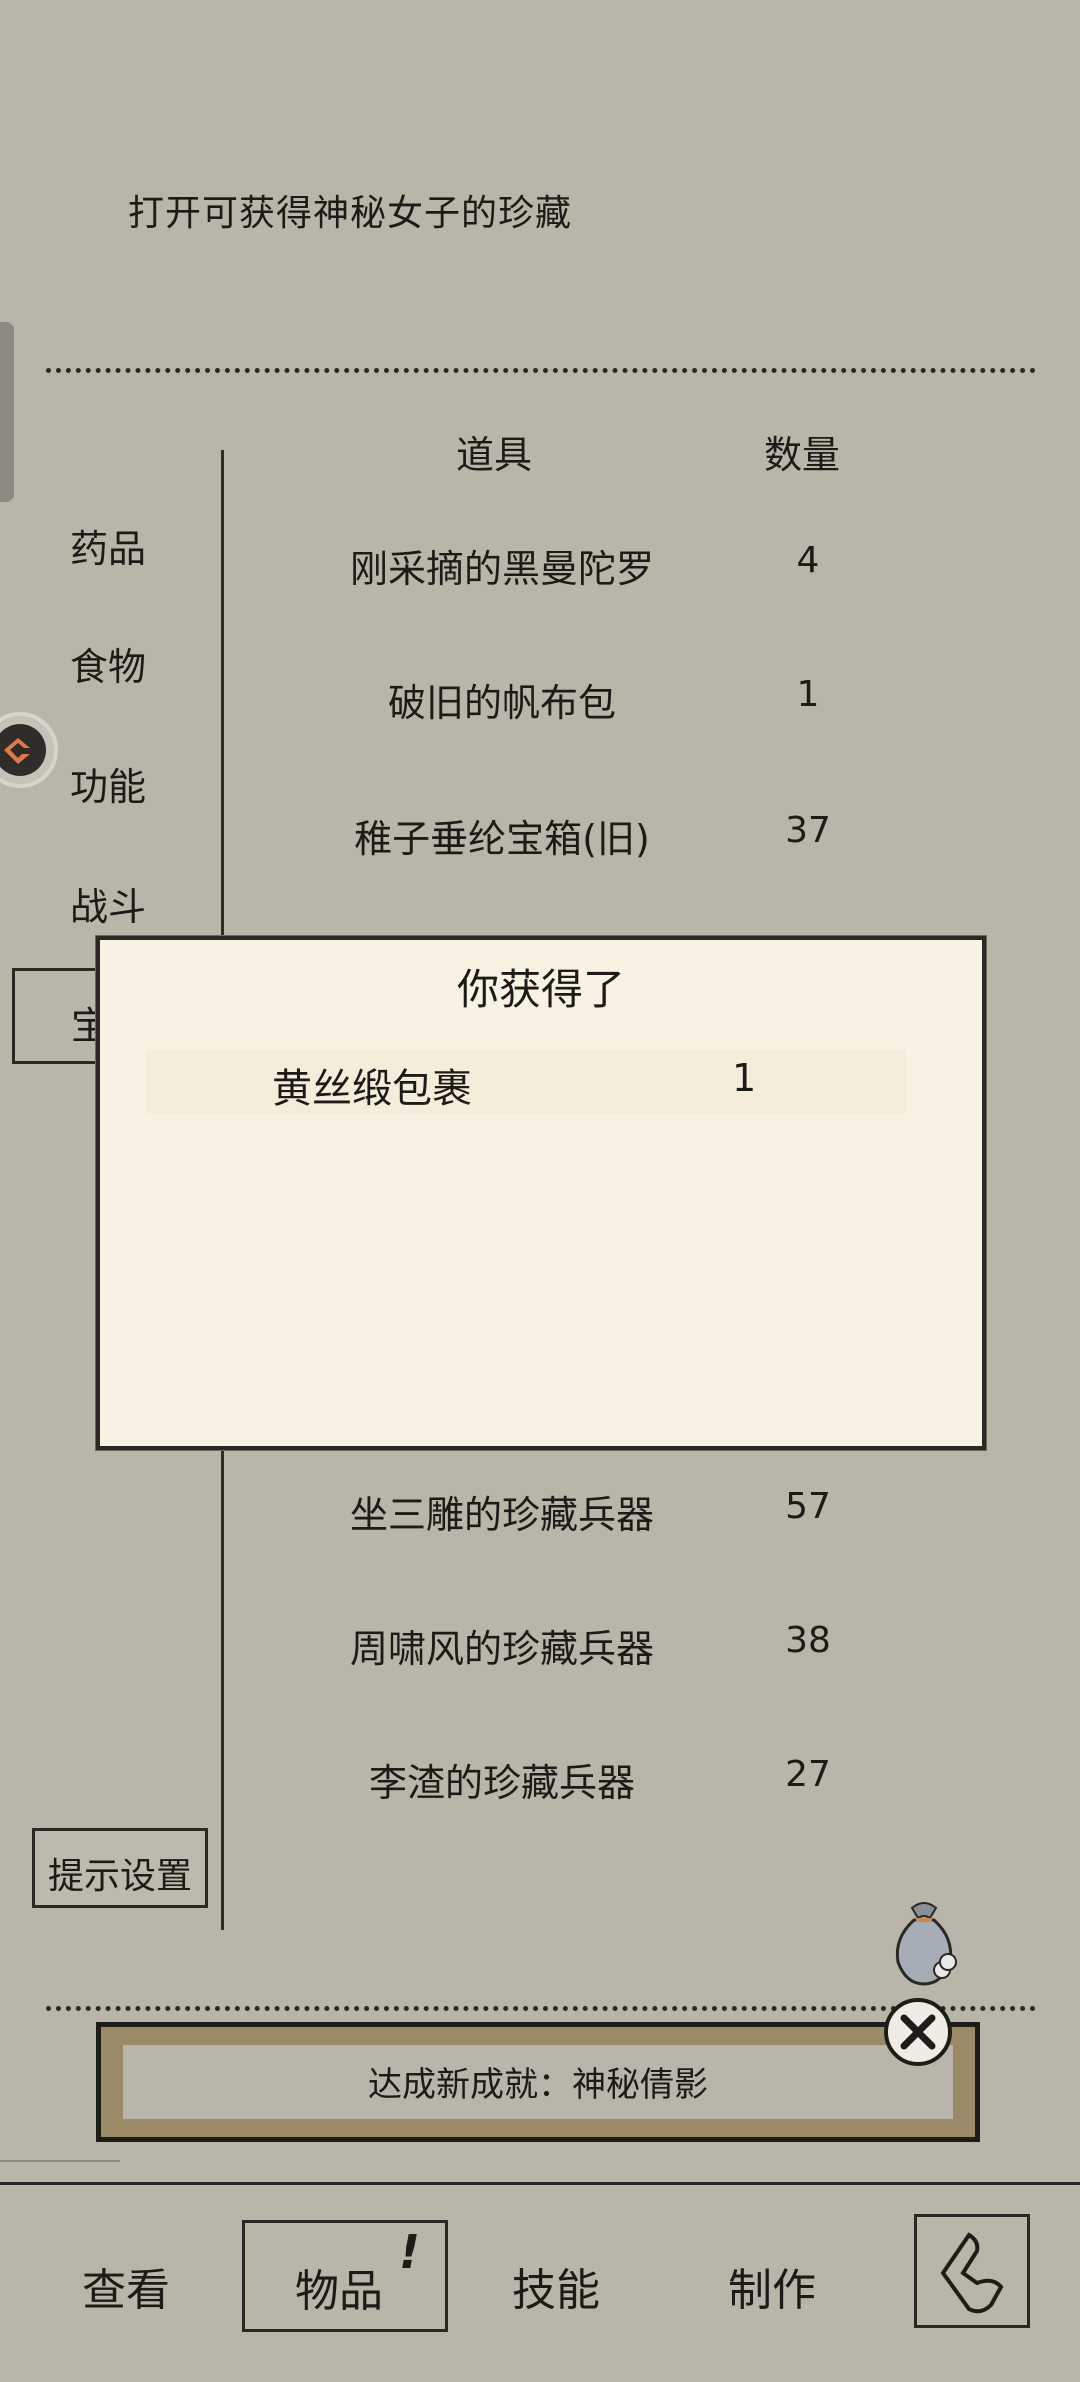 The height and width of the screenshot is (2382, 1080). Describe the element at coordinates (808, 560) in the screenshot. I see `table-row-qty: 4` at that location.